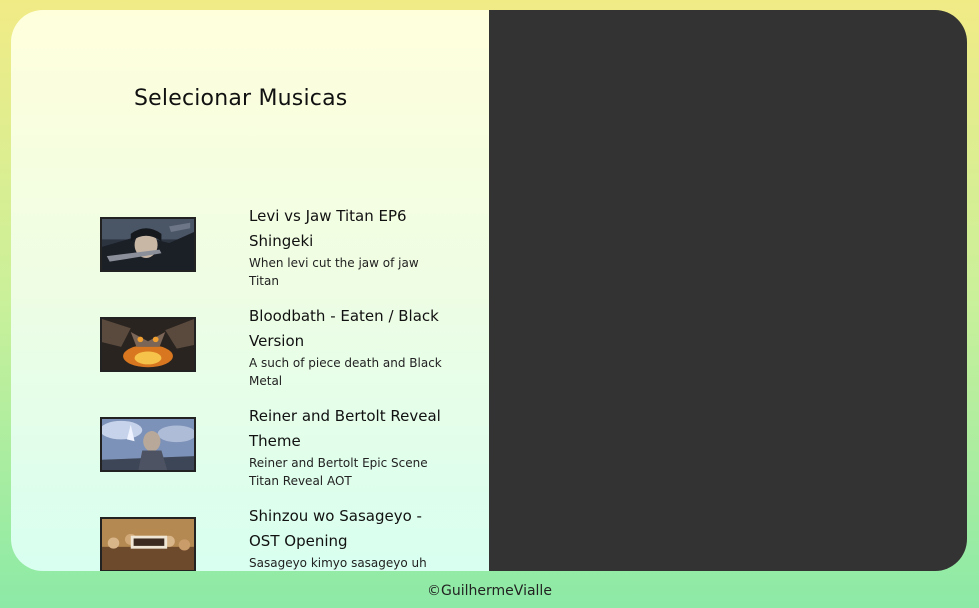 The width and height of the screenshot is (979, 608). What do you see at coordinates (241, 98) in the screenshot?
I see `panel-title: Selecionar Musicas` at bounding box center [241, 98].